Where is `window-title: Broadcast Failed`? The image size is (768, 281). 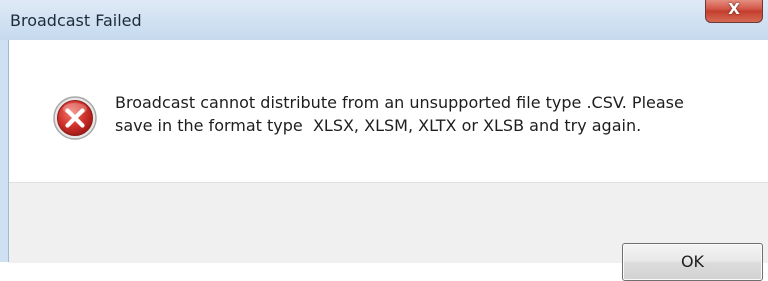 window-title: Broadcast Failed is located at coordinates (76, 20).